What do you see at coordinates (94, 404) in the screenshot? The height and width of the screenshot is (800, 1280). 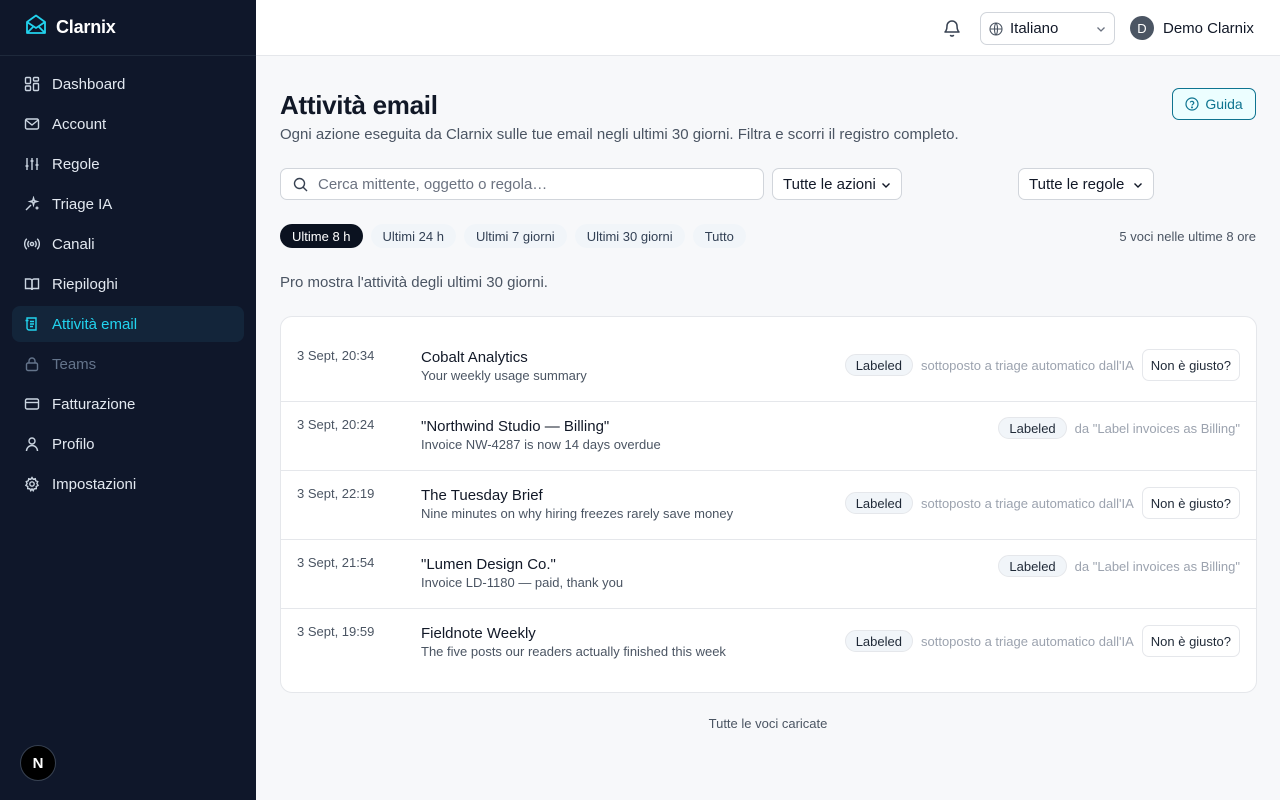 I see `sidebar-item-label: Fatturazione` at bounding box center [94, 404].